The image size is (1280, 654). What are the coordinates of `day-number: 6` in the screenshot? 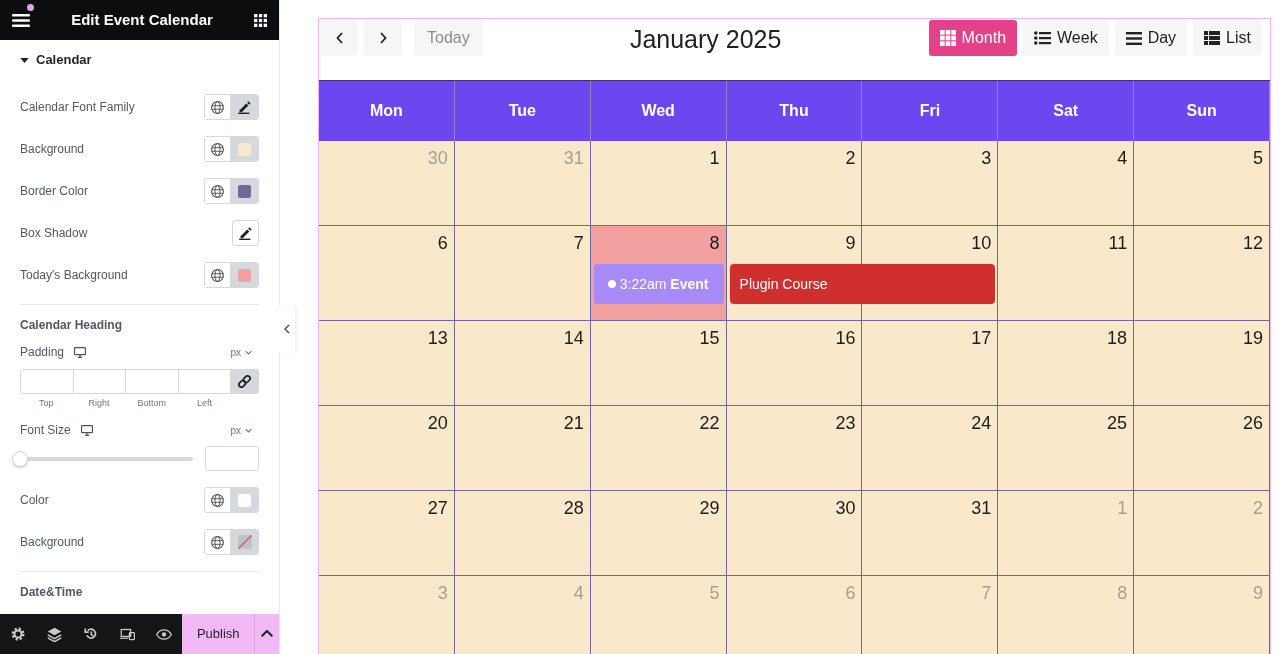 It's located at (442, 243).